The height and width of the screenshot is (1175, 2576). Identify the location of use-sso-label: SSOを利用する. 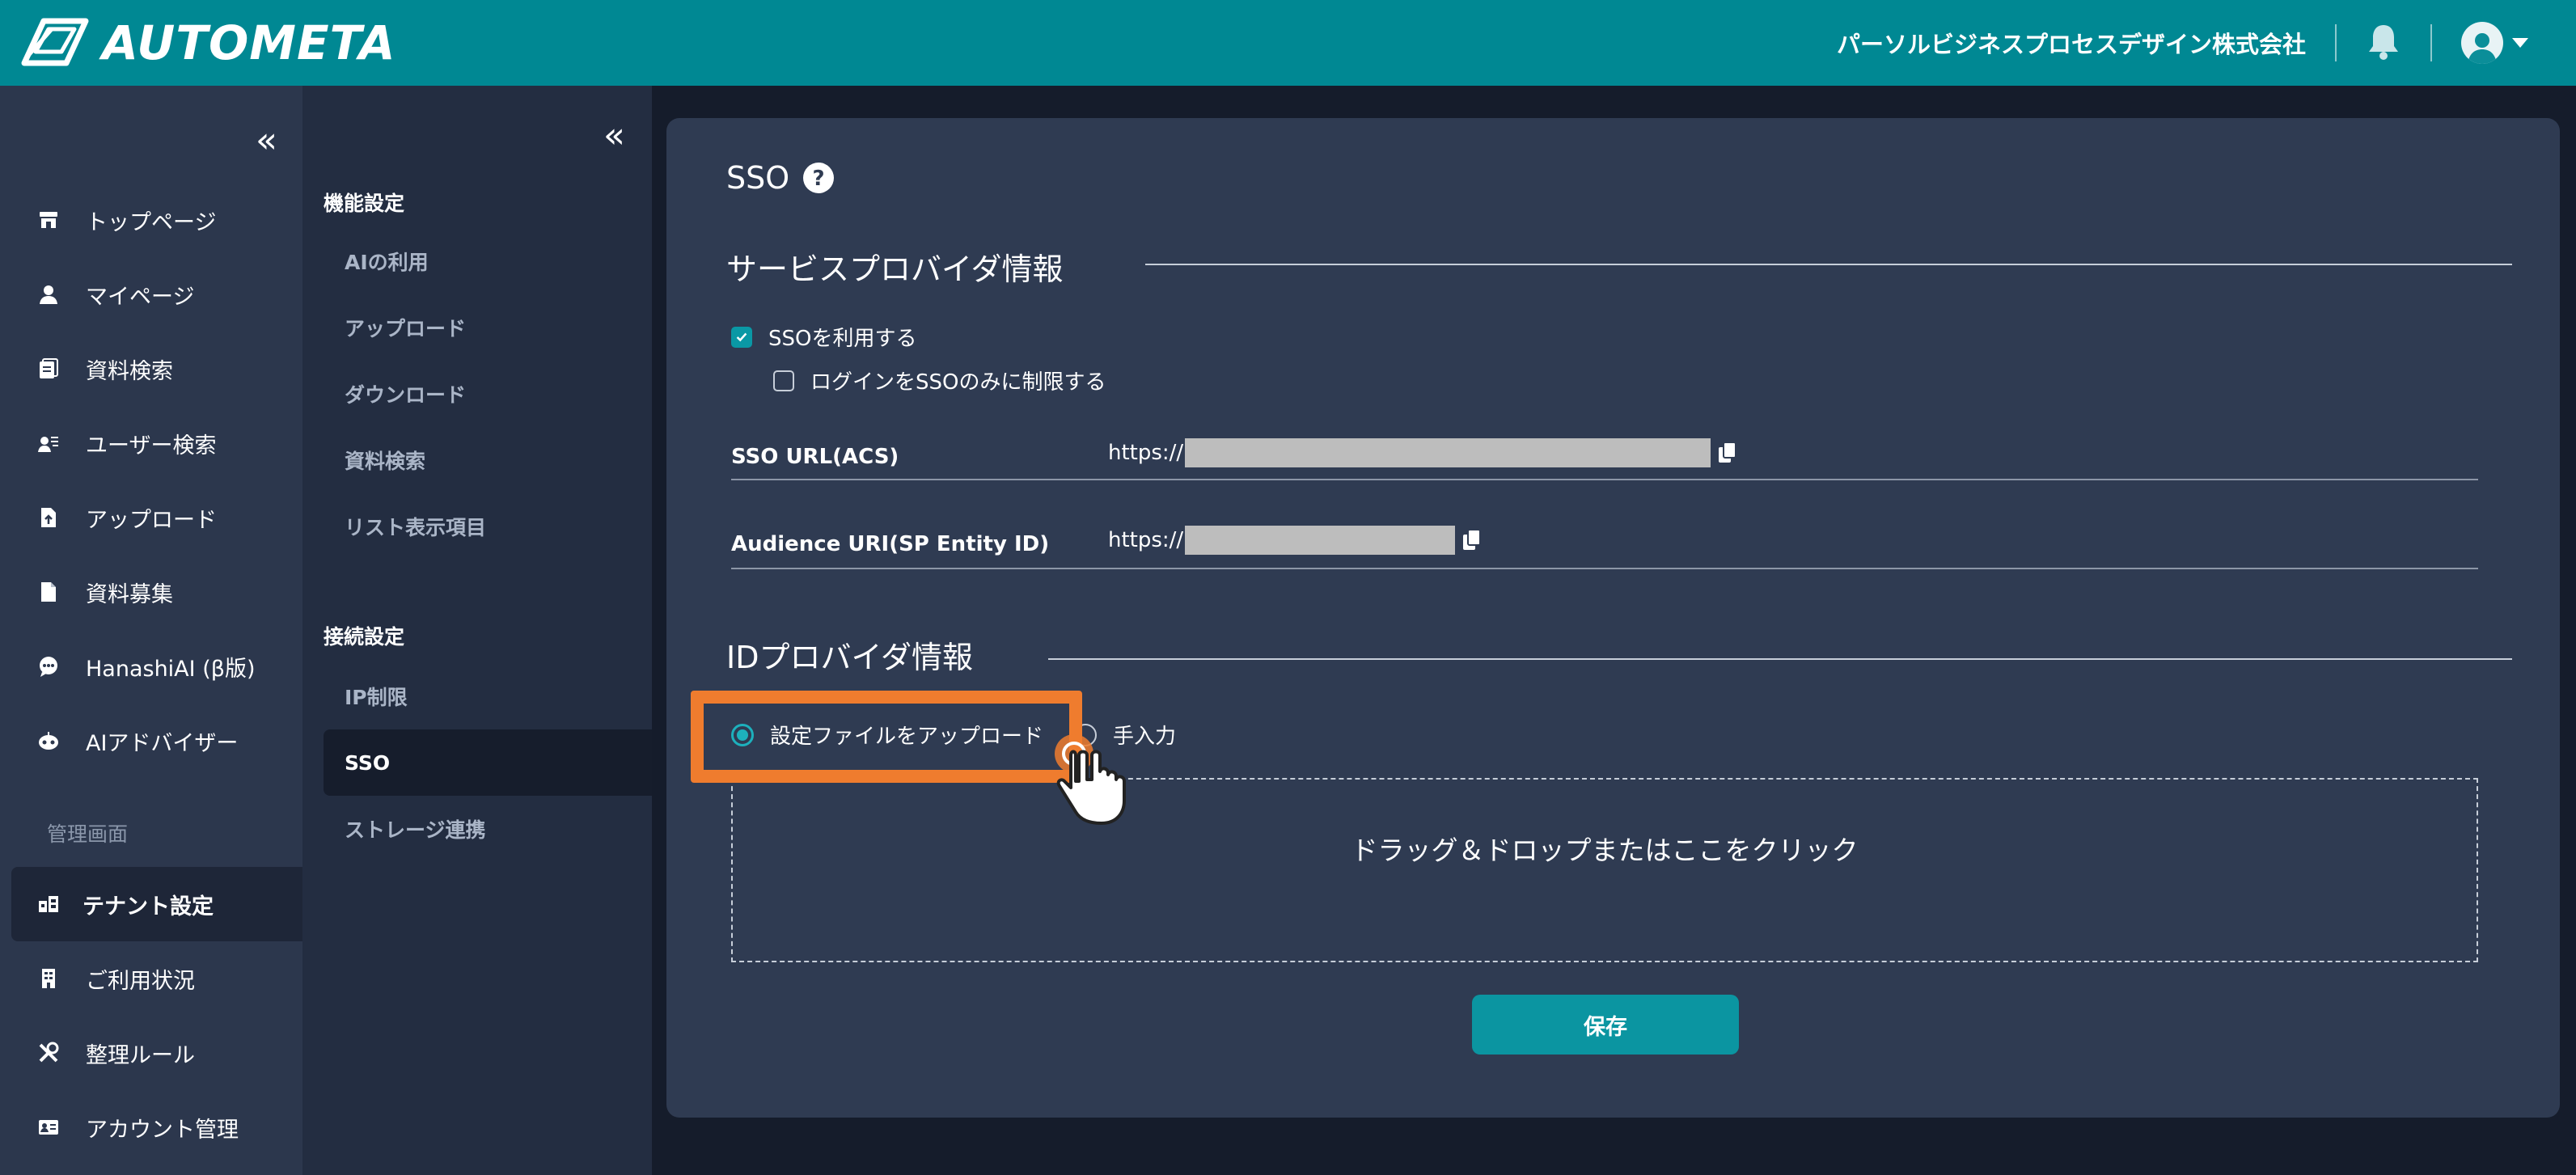
(843, 339).